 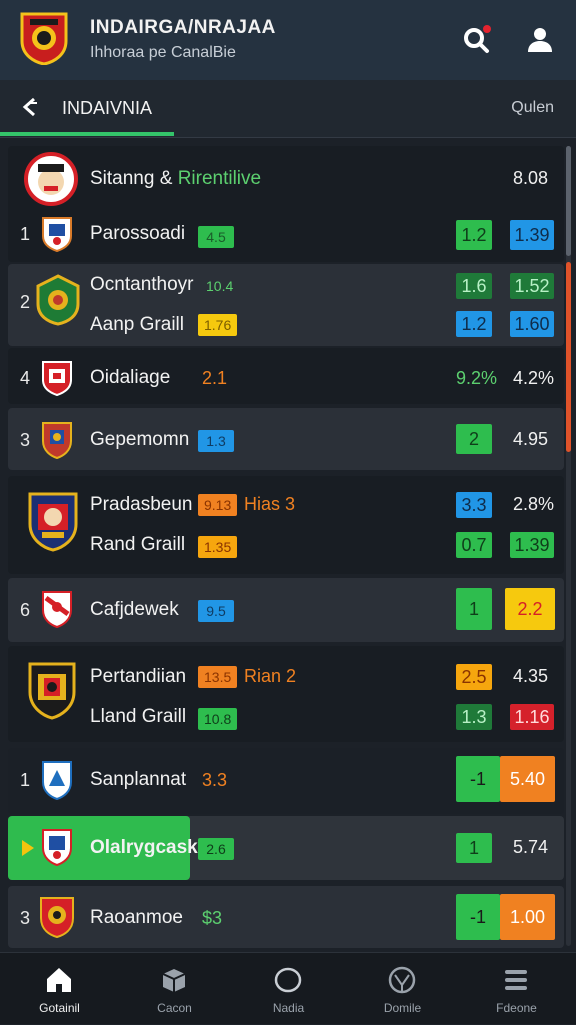 What do you see at coordinates (533, 504) in the screenshot?
I see `odds-cell: 2.8%` at bounding box center [533, 504].